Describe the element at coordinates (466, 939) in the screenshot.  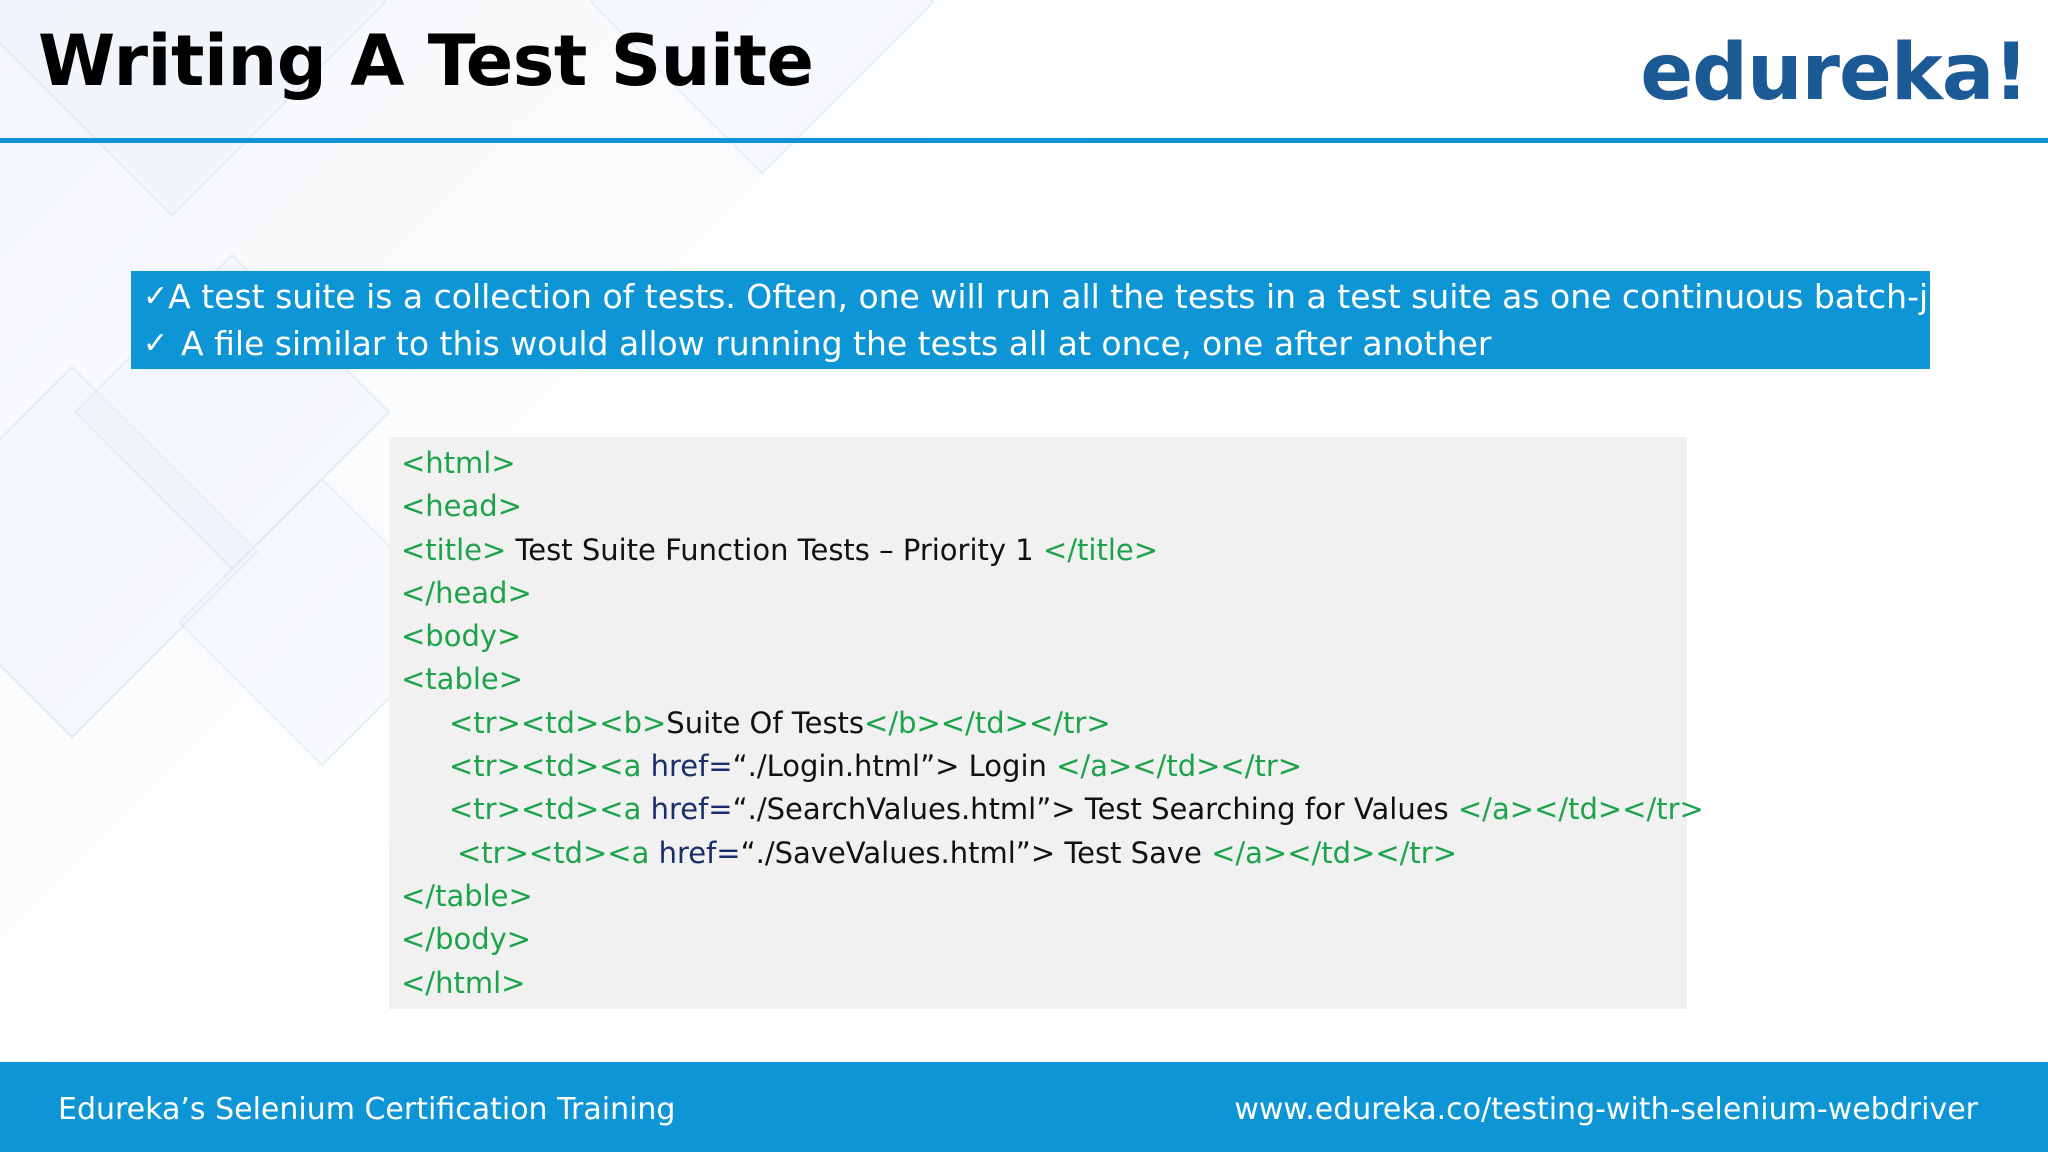
I see `code-tag: </body>` at that location.